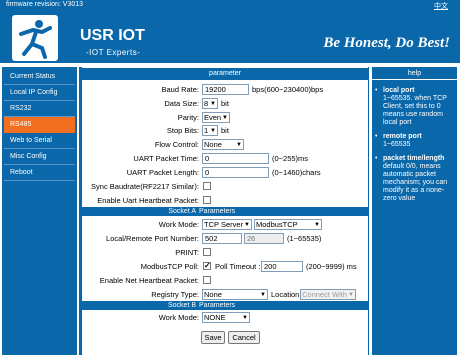 The image size is (460, 361). What do you see at coordinates (148, 200) in the screenshot?
I see `uart-heartbeat-label: Enable Uart Heartbeat Packet:` at bounding box center [148, 200].